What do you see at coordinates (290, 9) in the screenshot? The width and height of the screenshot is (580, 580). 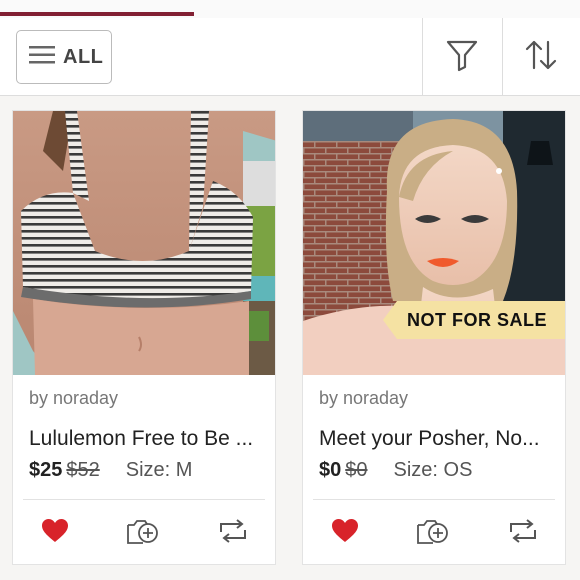 I see `loading-progress-track` at bounding box center [290, 9].